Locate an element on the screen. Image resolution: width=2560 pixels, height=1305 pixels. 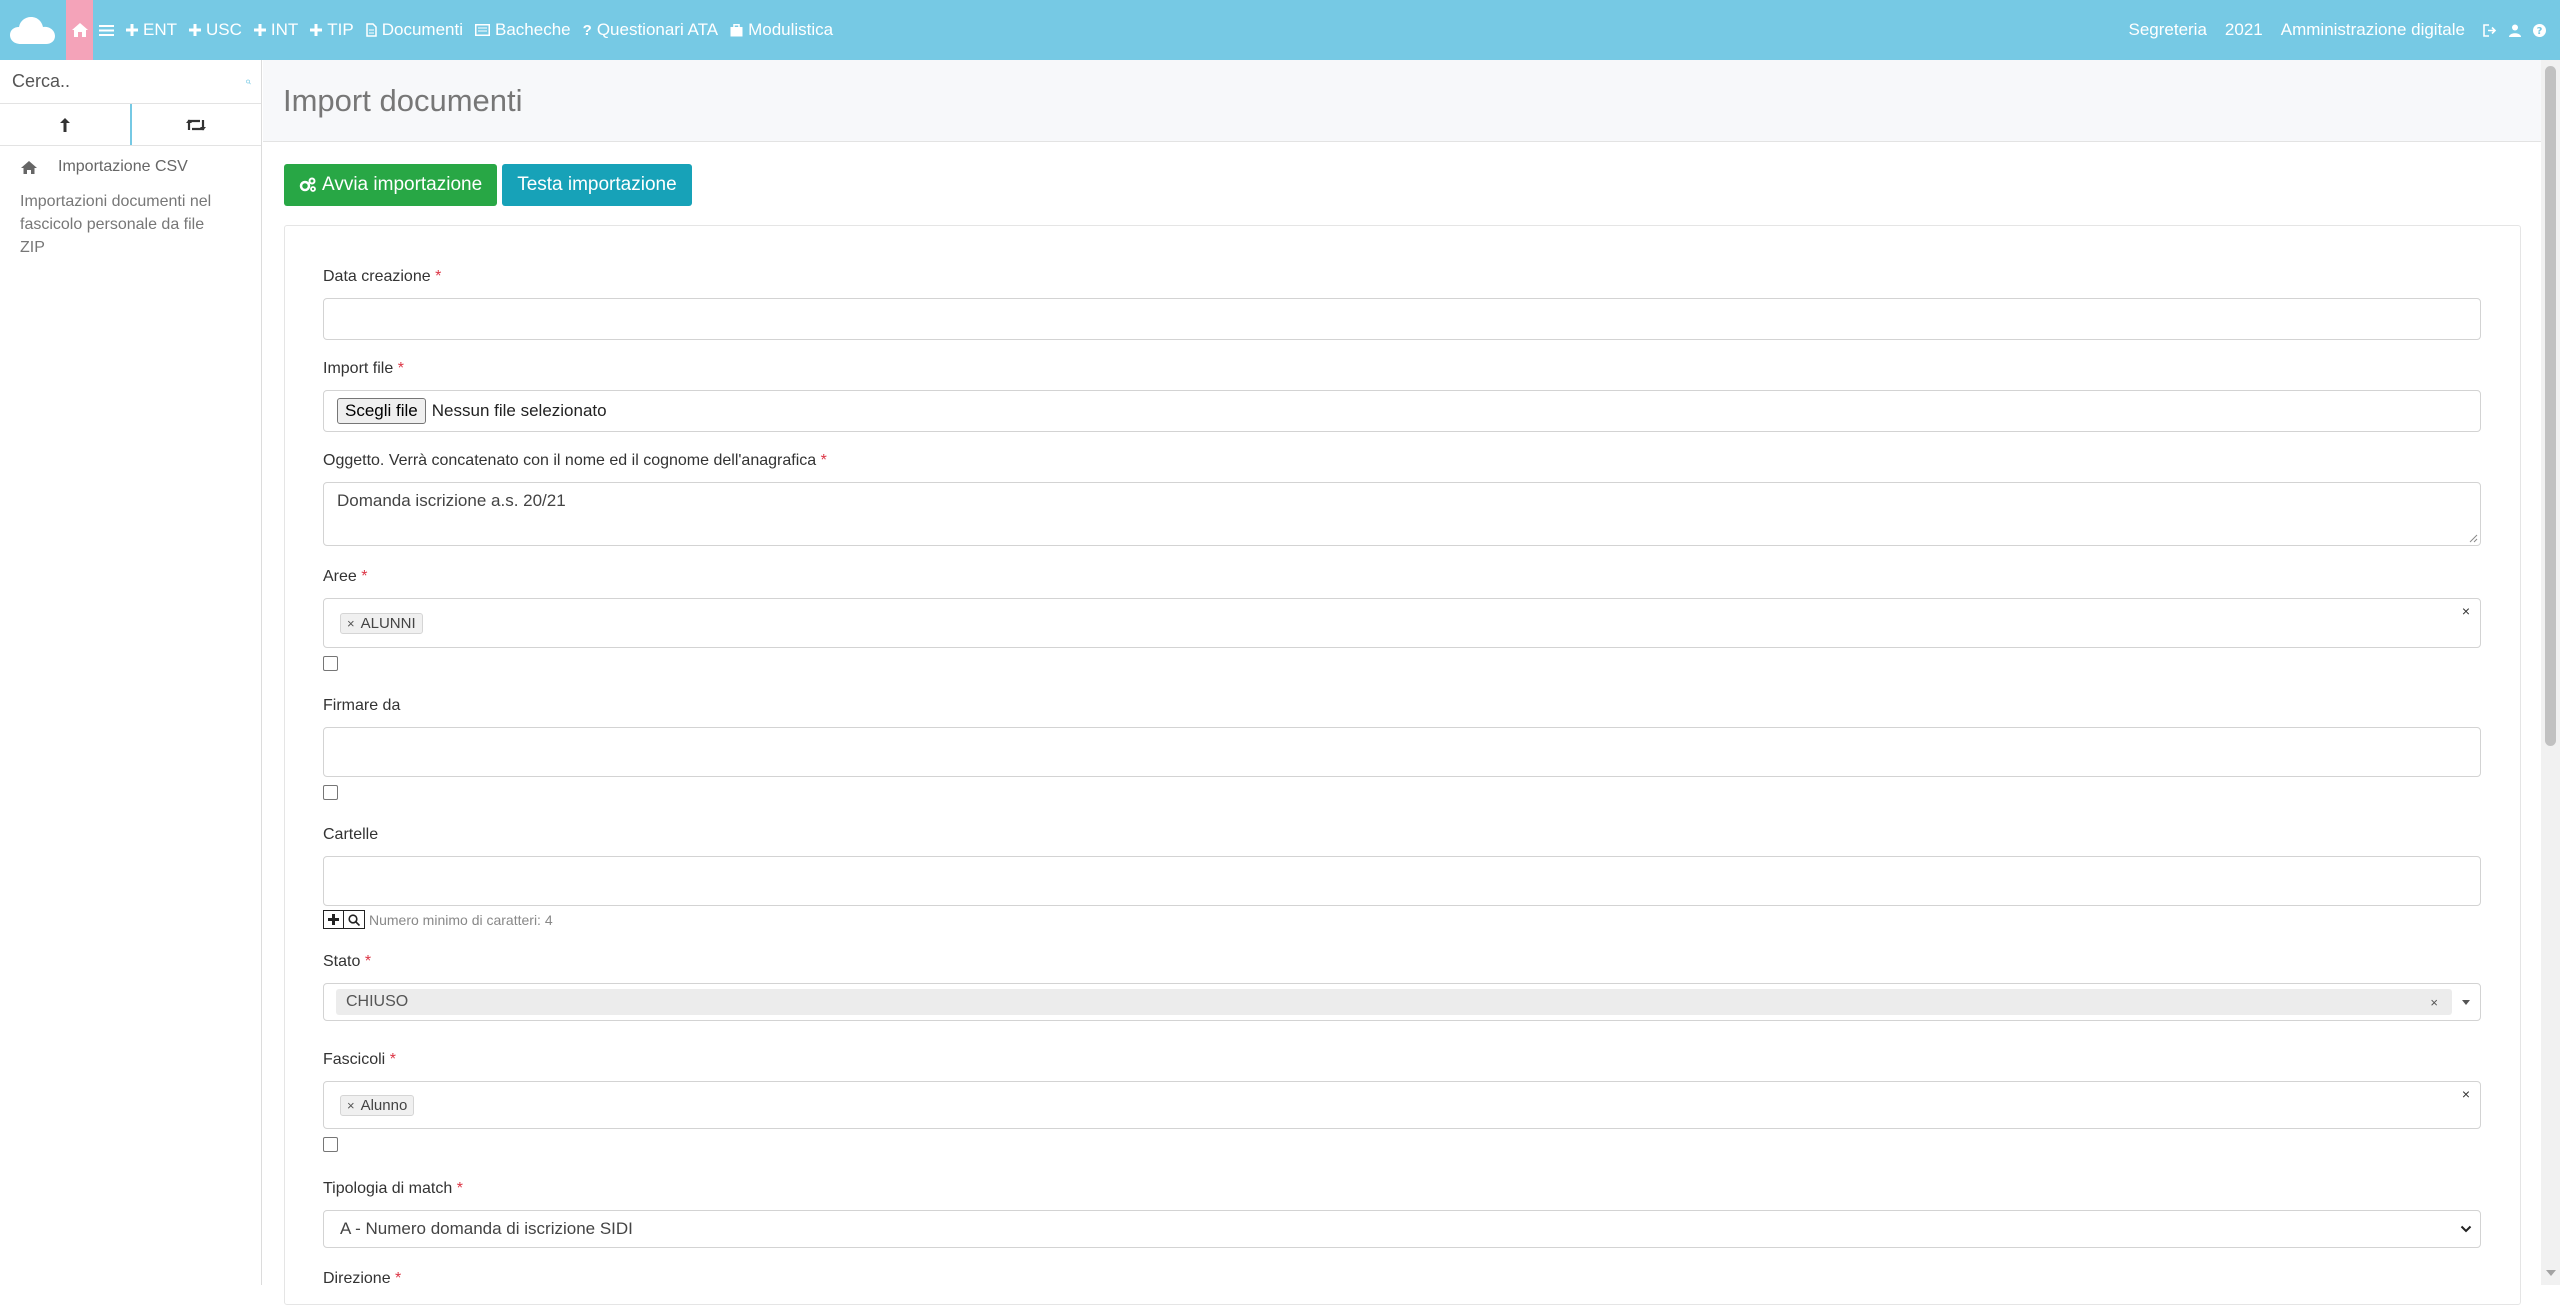
direzione-label: Direzione * is located at coordinates (362, 1278).